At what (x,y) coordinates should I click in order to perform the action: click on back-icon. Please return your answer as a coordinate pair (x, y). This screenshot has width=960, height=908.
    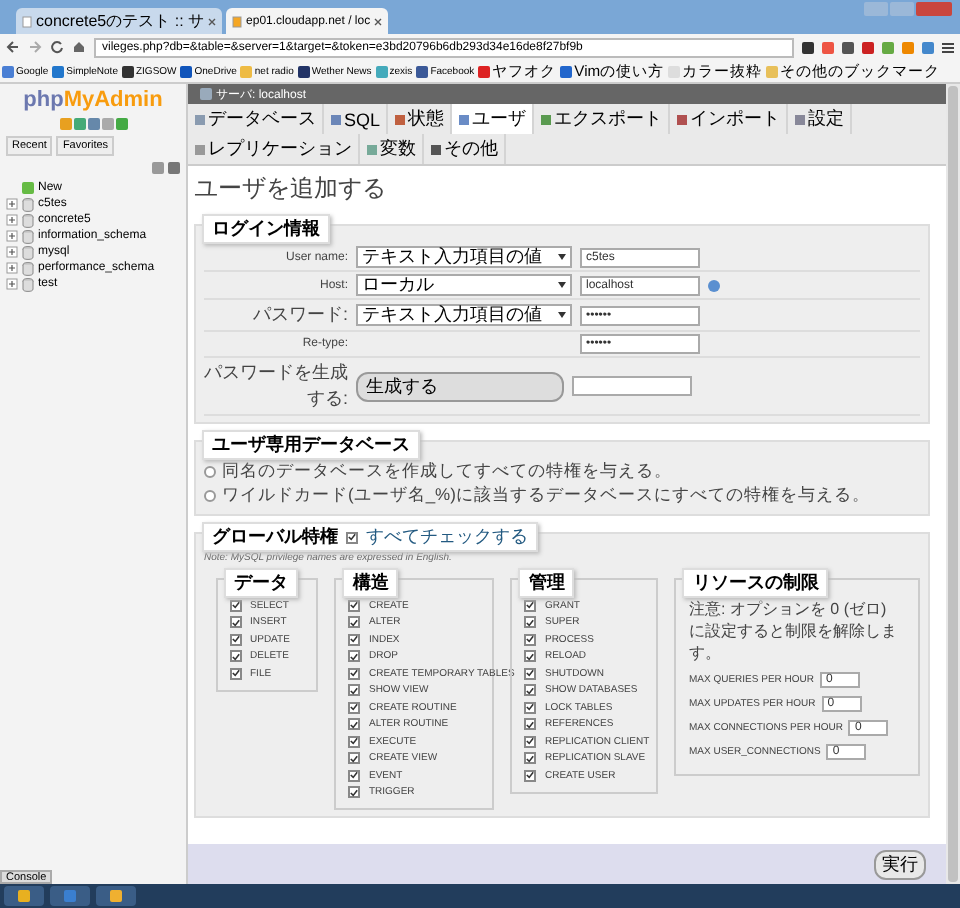
    Looking at the image, I should click on (13, 47).